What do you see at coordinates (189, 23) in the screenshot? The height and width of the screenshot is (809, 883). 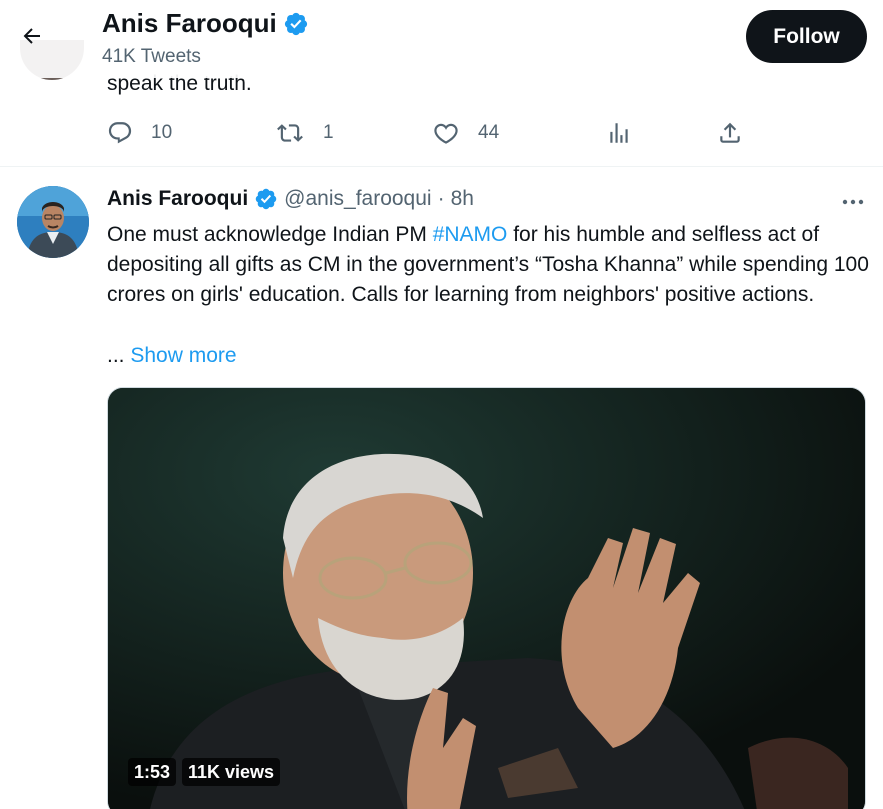 I see `header-name: Anis Farooqui` at bounding box center [189, 23].